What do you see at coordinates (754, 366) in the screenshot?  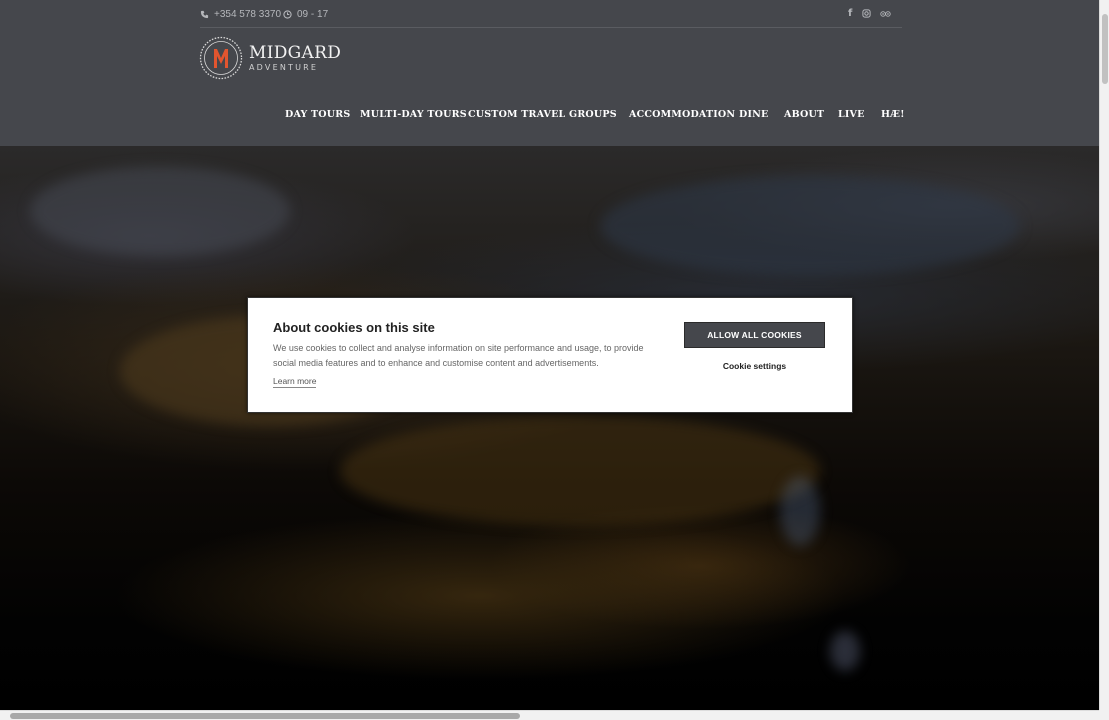 I see `cookie-settings-link: Cookie settings` at bounding box center [754, 366].